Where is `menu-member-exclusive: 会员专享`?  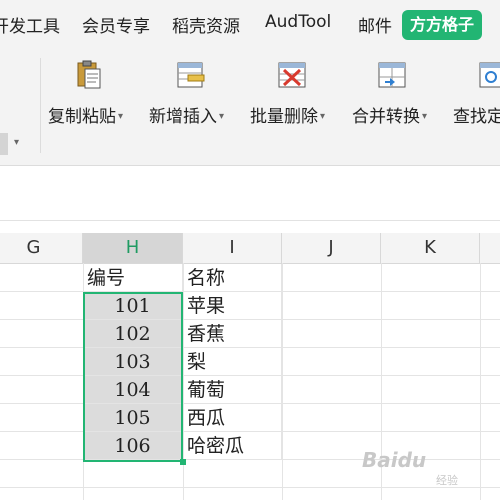 menu-member-exclusive: 会员专享 is located at coordinates (116, 24).